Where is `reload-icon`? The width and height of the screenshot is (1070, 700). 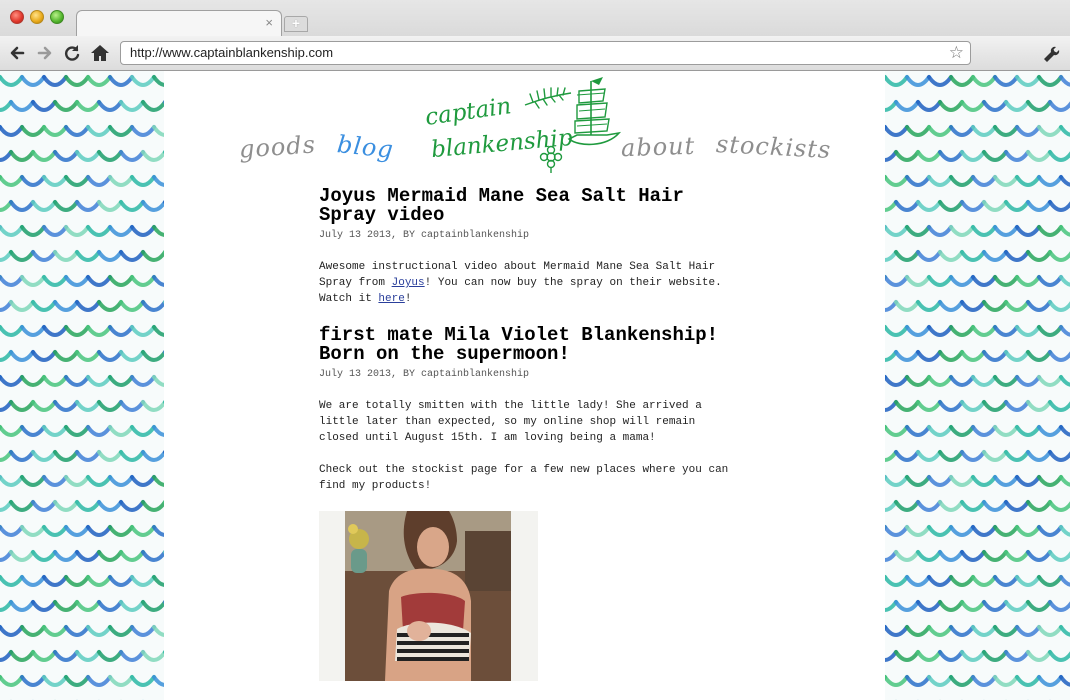
reload-icon is located at coordinates (72, 53).